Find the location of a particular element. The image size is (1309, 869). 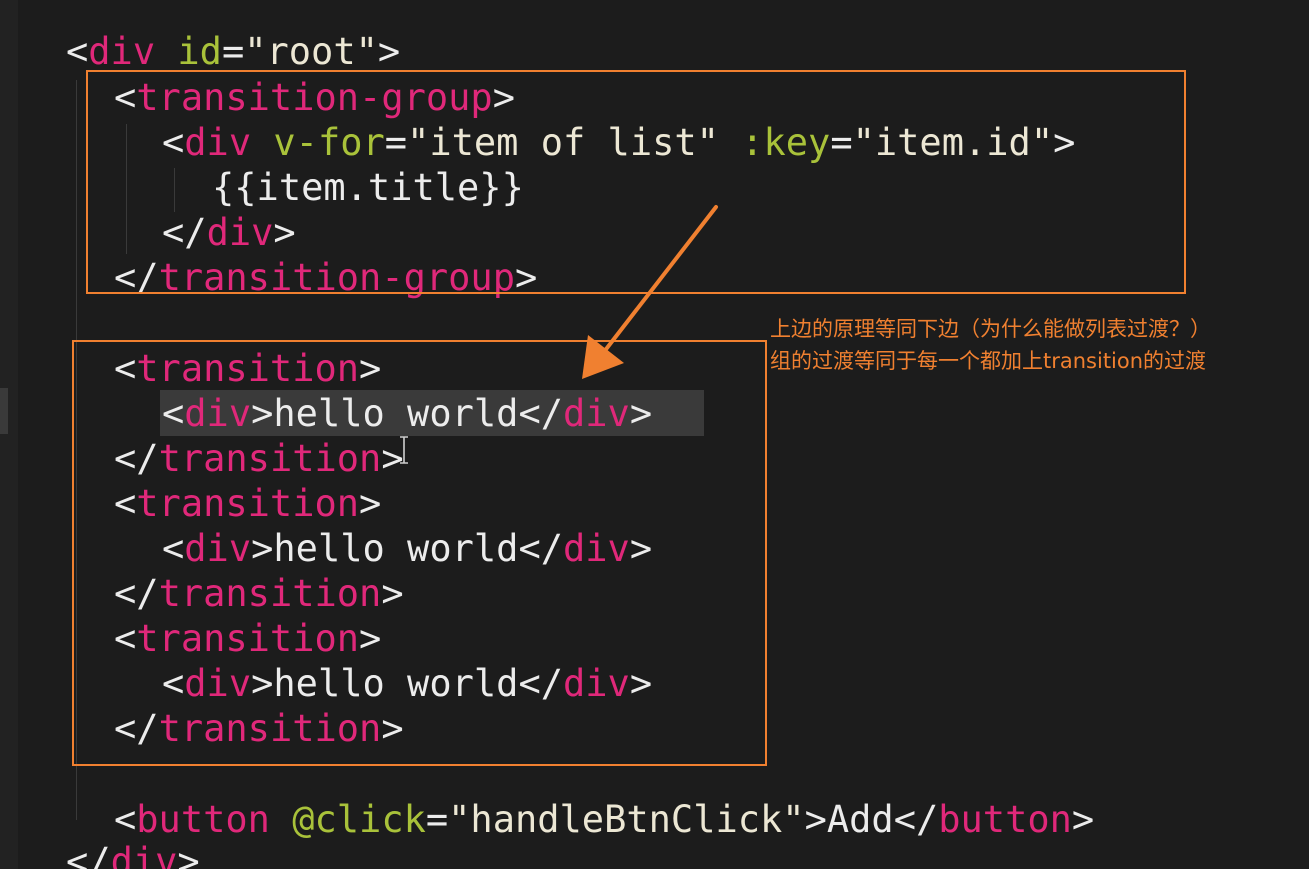

annotation-arrow-icon is located at coordinates (650, 292).